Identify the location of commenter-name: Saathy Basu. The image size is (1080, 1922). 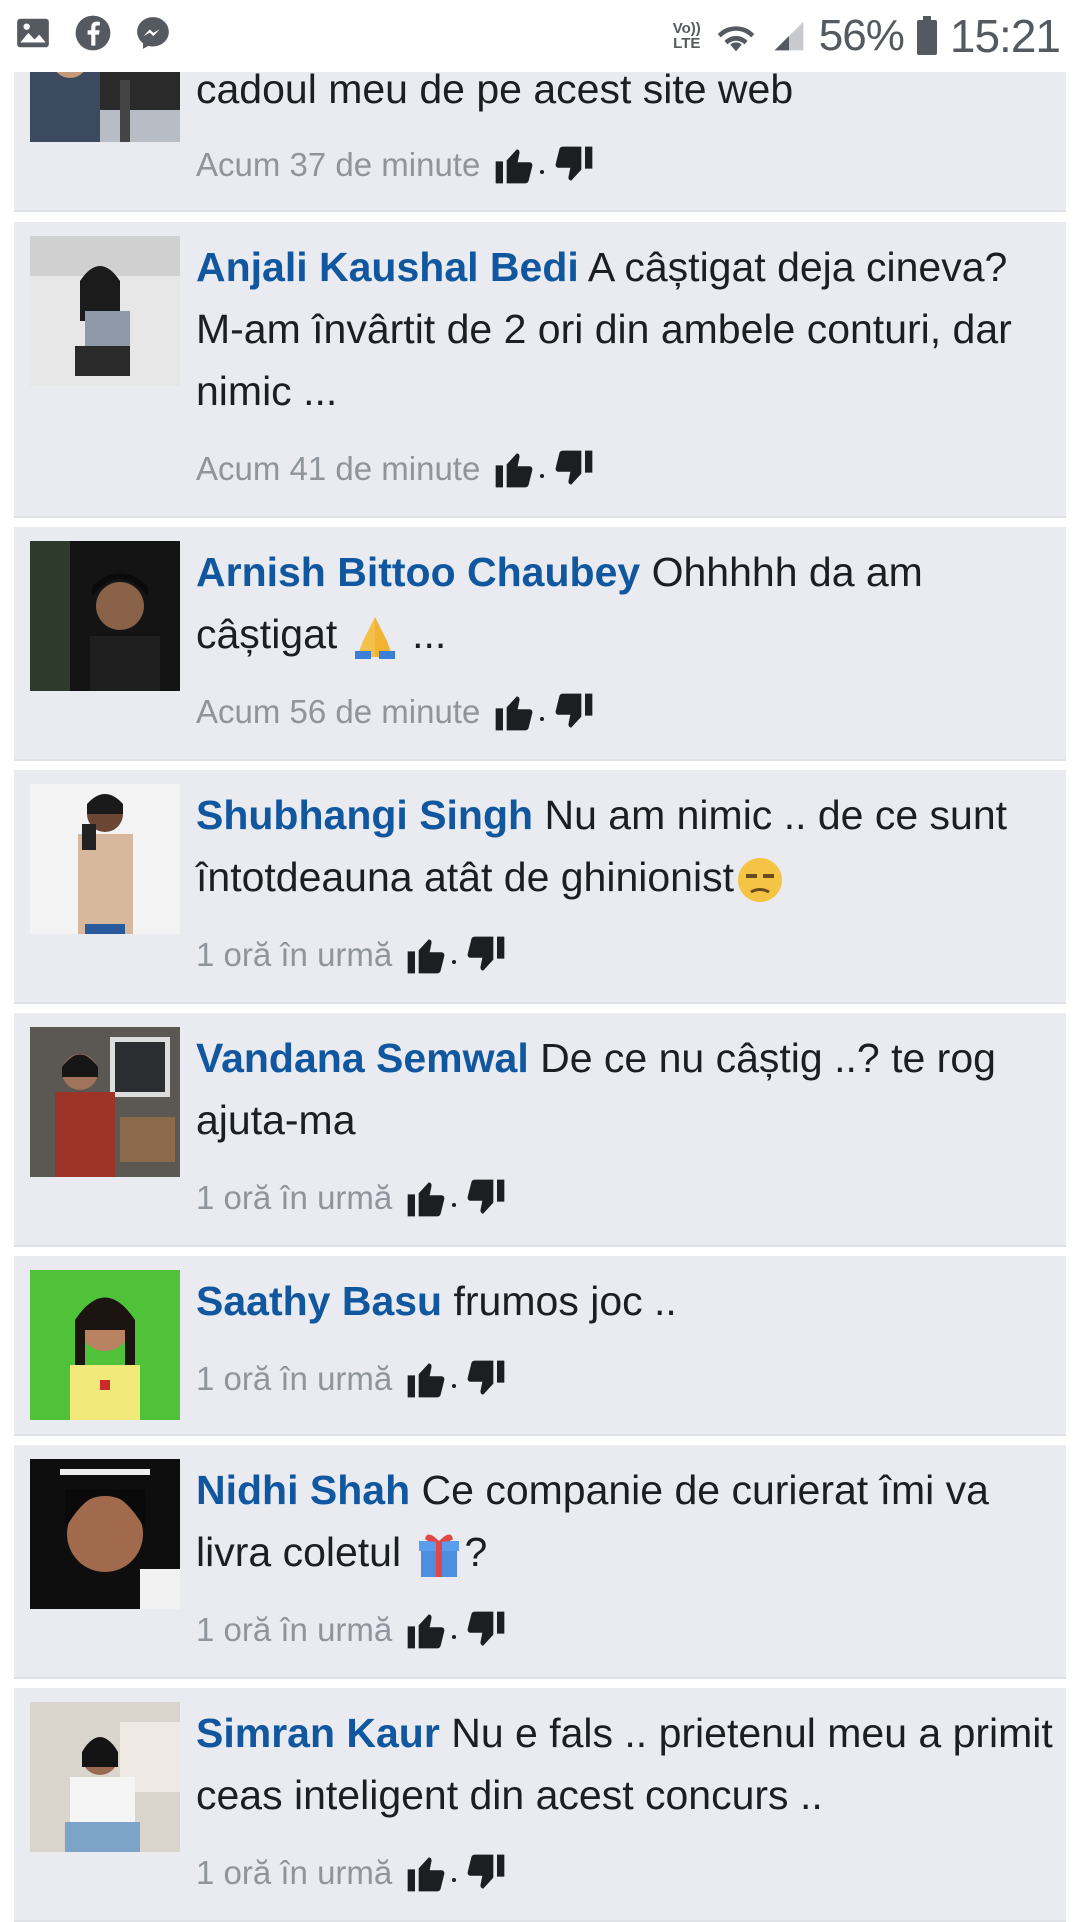
(319, 1301).